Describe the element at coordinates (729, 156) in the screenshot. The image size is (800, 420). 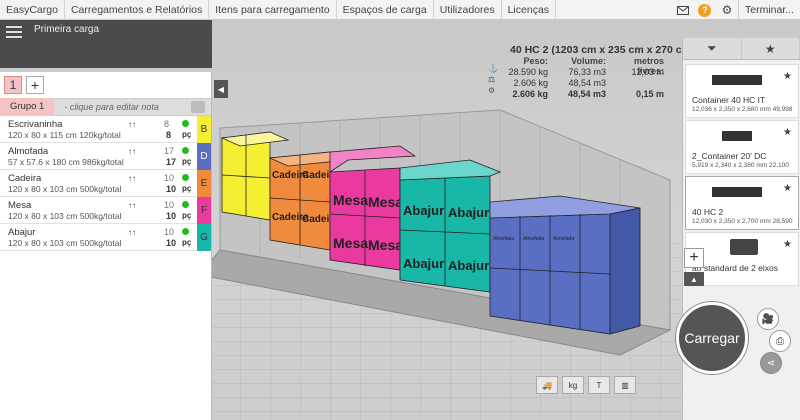
I see `container-name: 2_Container 20' DC` at that location.